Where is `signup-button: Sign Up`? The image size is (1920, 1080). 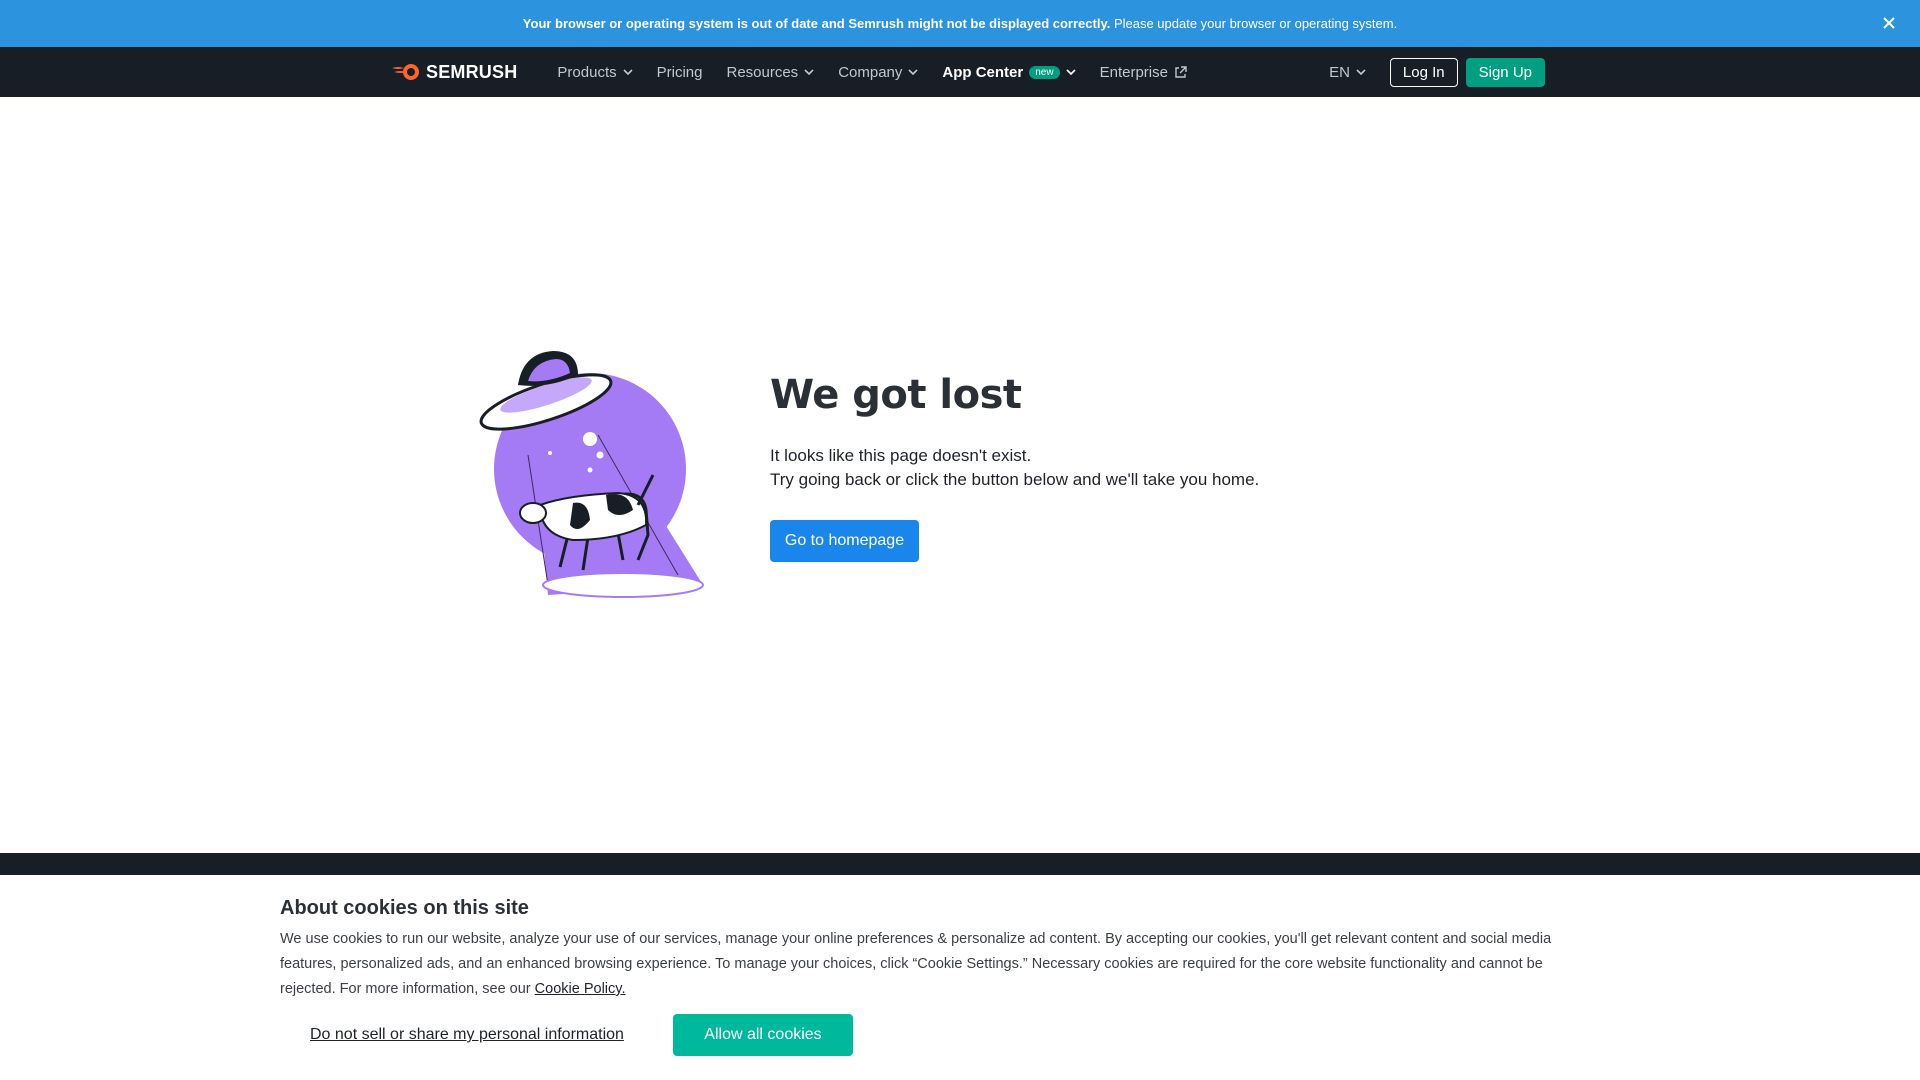 signup-button: Sign Up is located at coordinates (1505, 72).